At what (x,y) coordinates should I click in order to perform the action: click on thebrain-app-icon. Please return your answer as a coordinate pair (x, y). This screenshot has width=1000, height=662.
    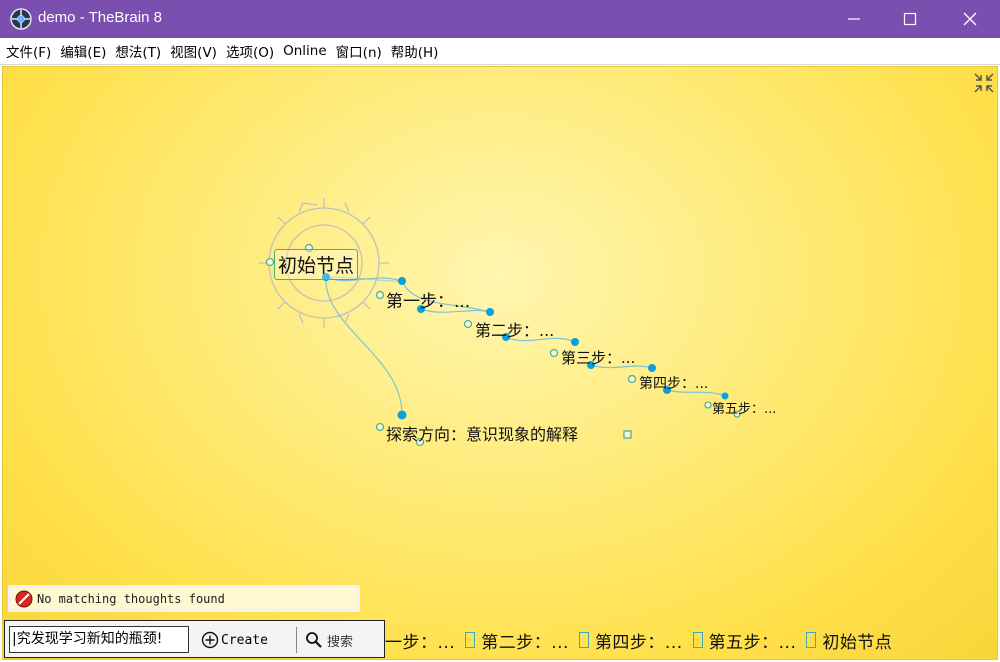
    Looking at the image, I should click on (21, 19).